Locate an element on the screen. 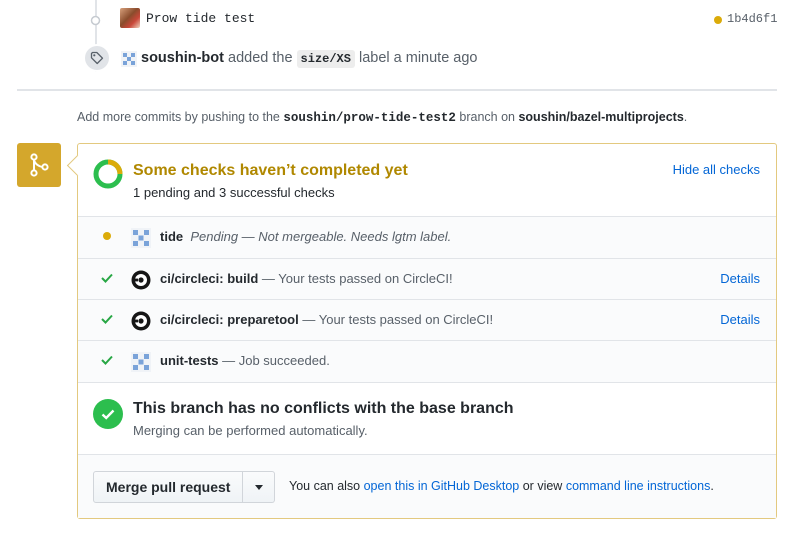 The width and height of the screenshot is (794, 533). commit-node-icon is located at coordinates (95, 20).